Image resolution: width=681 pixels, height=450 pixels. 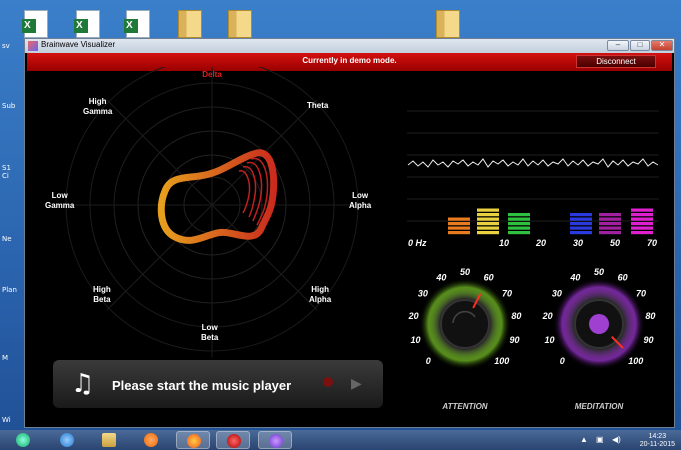 What do you see at coordinates (320, 294) in the screenshot?
I see `radar-label-high-alpha: High Alpha` at bounding box center [320, 294].